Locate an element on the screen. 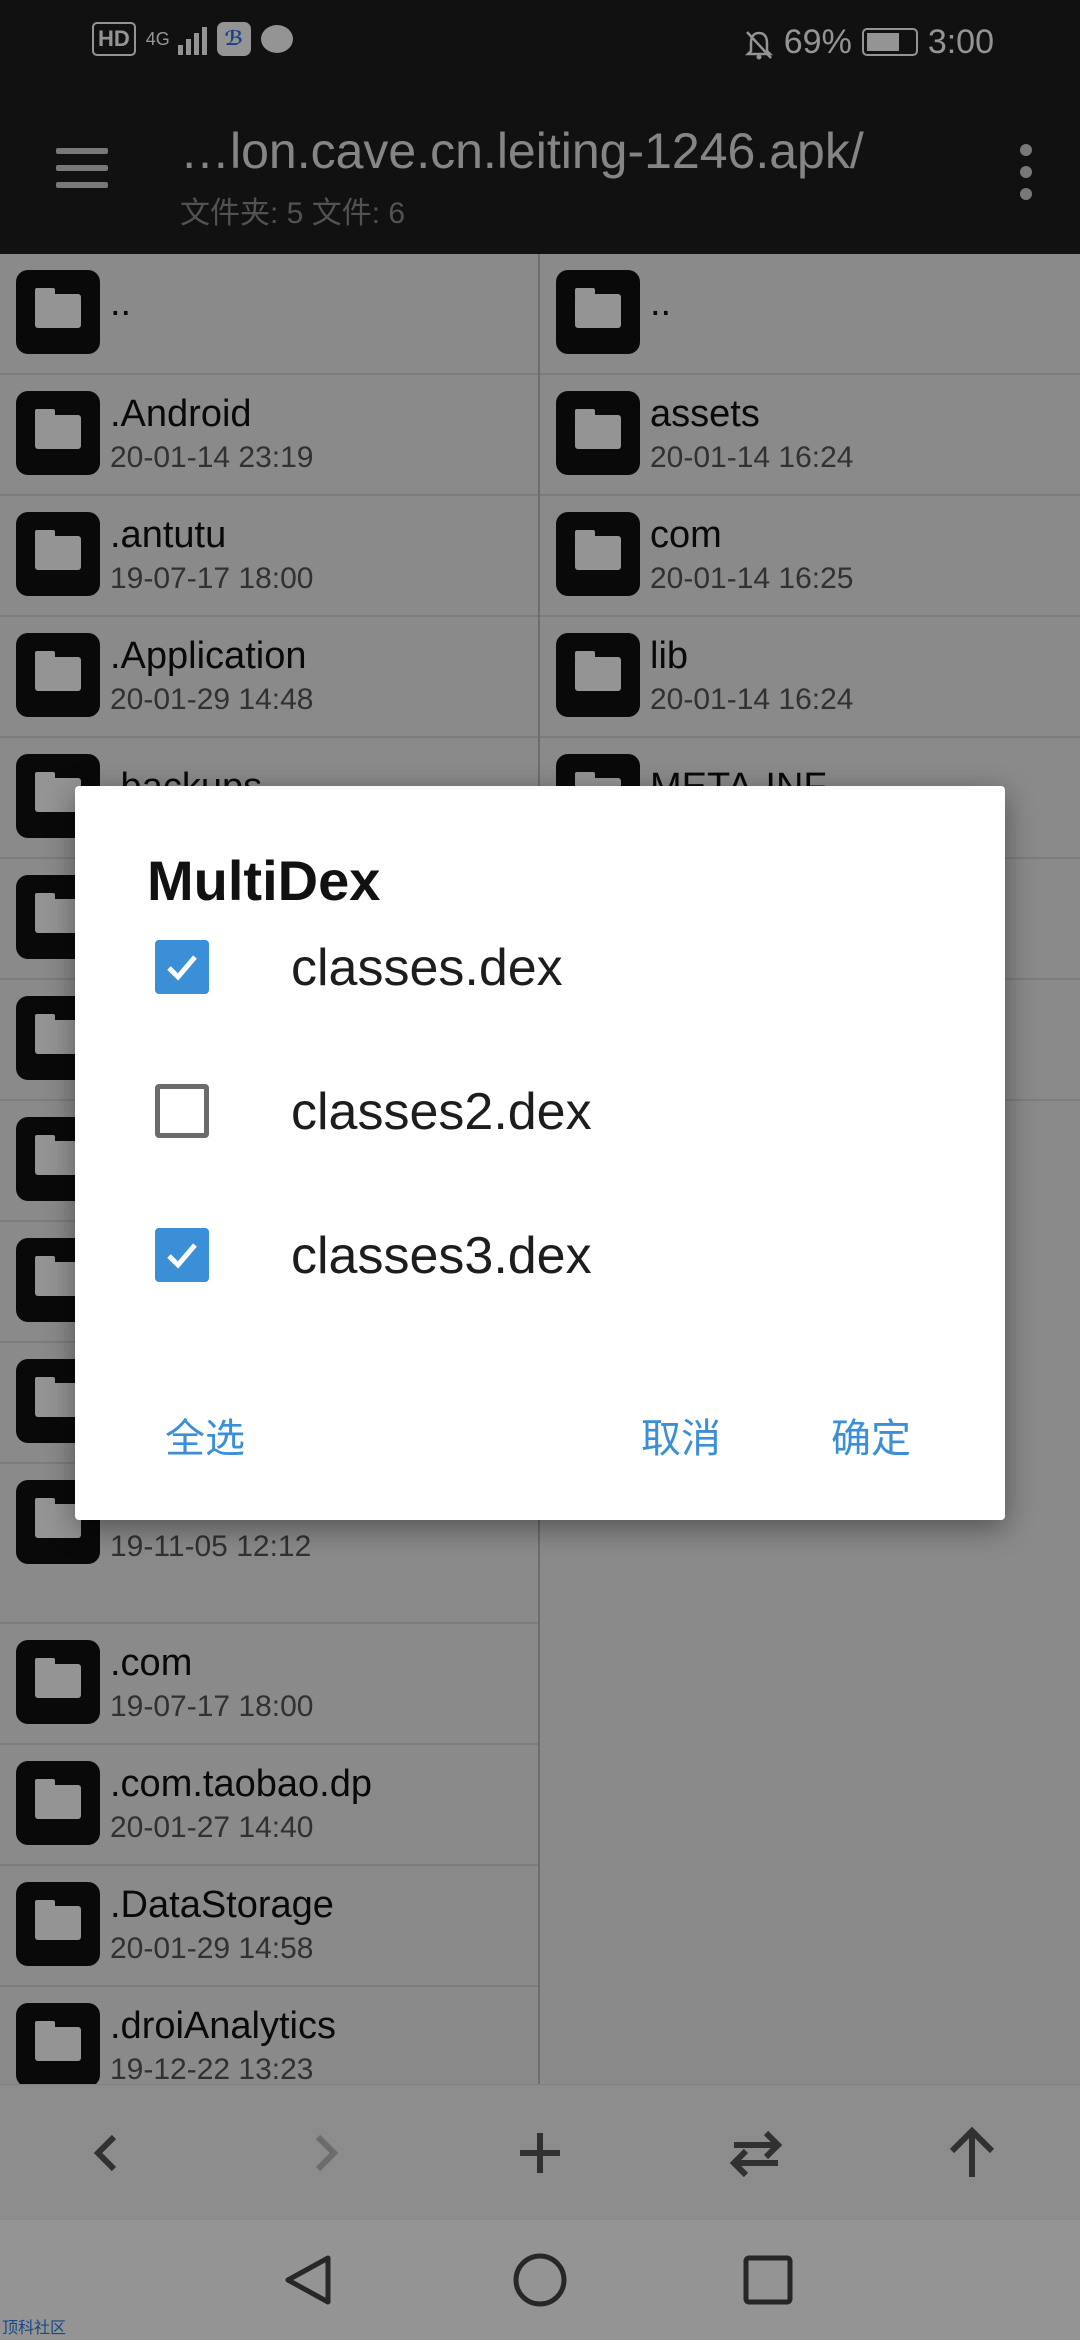  dex-option-classes: classes.dex is located at coordinates (540, 970).